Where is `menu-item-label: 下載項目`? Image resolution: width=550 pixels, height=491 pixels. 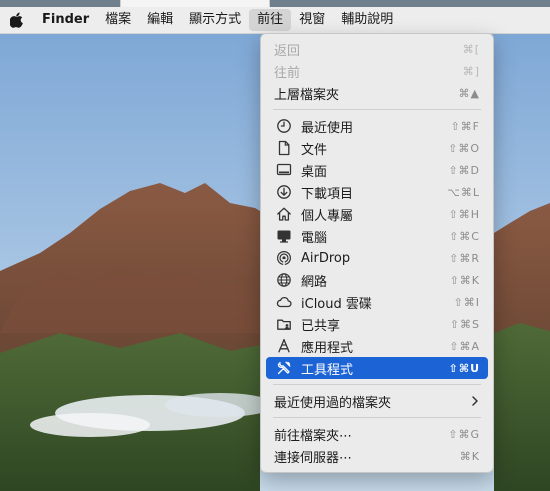
menu-item-label: 下載項目 is located at coordinates (327, 194).